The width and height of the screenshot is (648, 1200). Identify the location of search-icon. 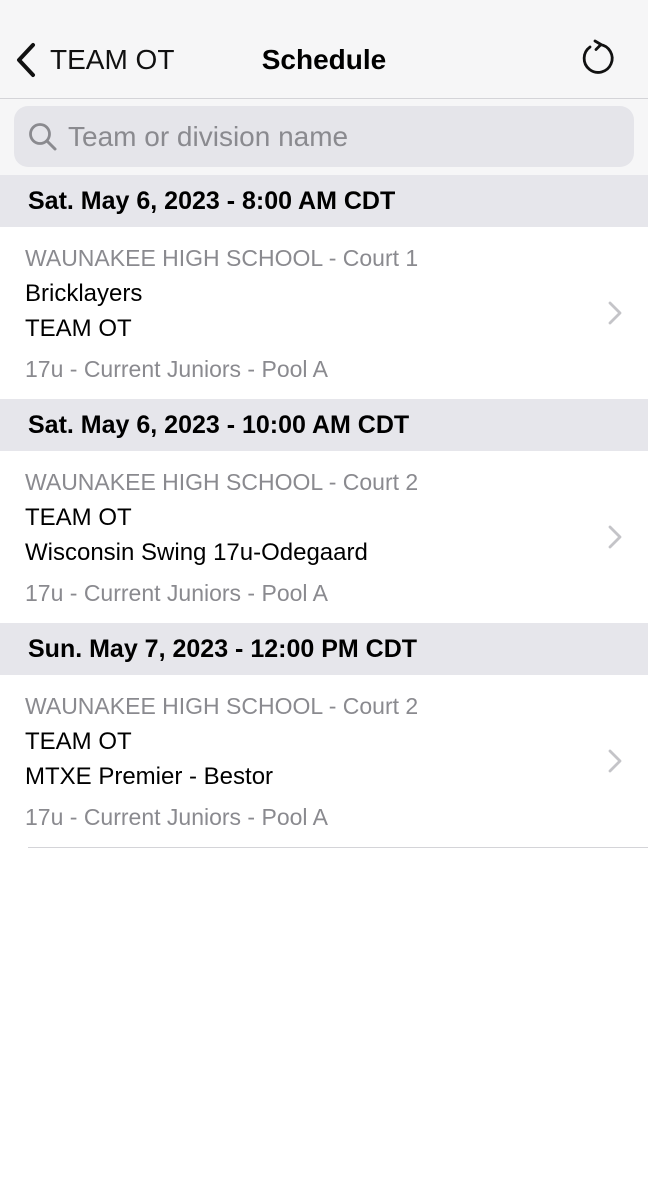
(43, 136).